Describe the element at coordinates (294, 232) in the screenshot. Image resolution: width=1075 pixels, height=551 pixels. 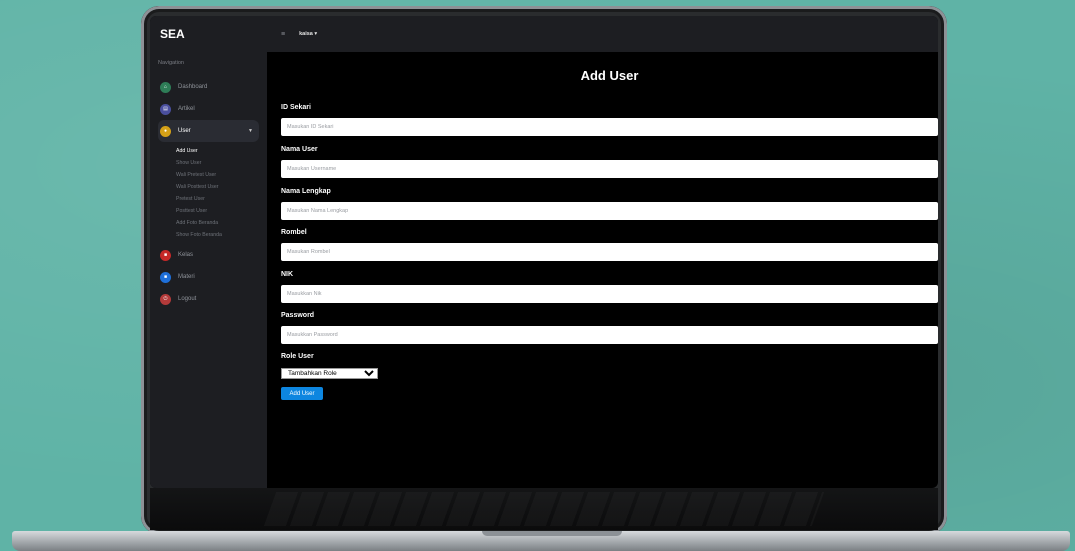
I see `rombel-label: Rombel` at that location.